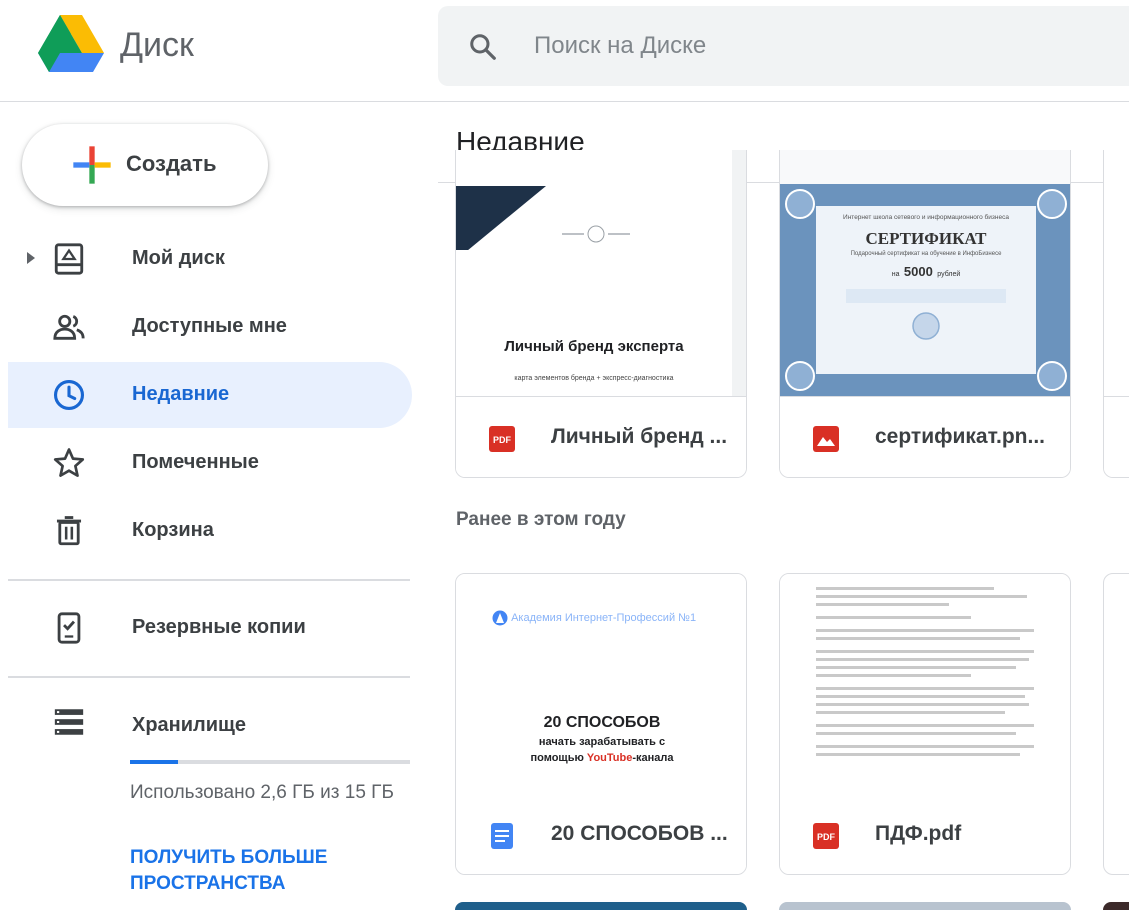 The image size is (1129, 910). I want to click on create-new-label: Создать, so click(171, 163).